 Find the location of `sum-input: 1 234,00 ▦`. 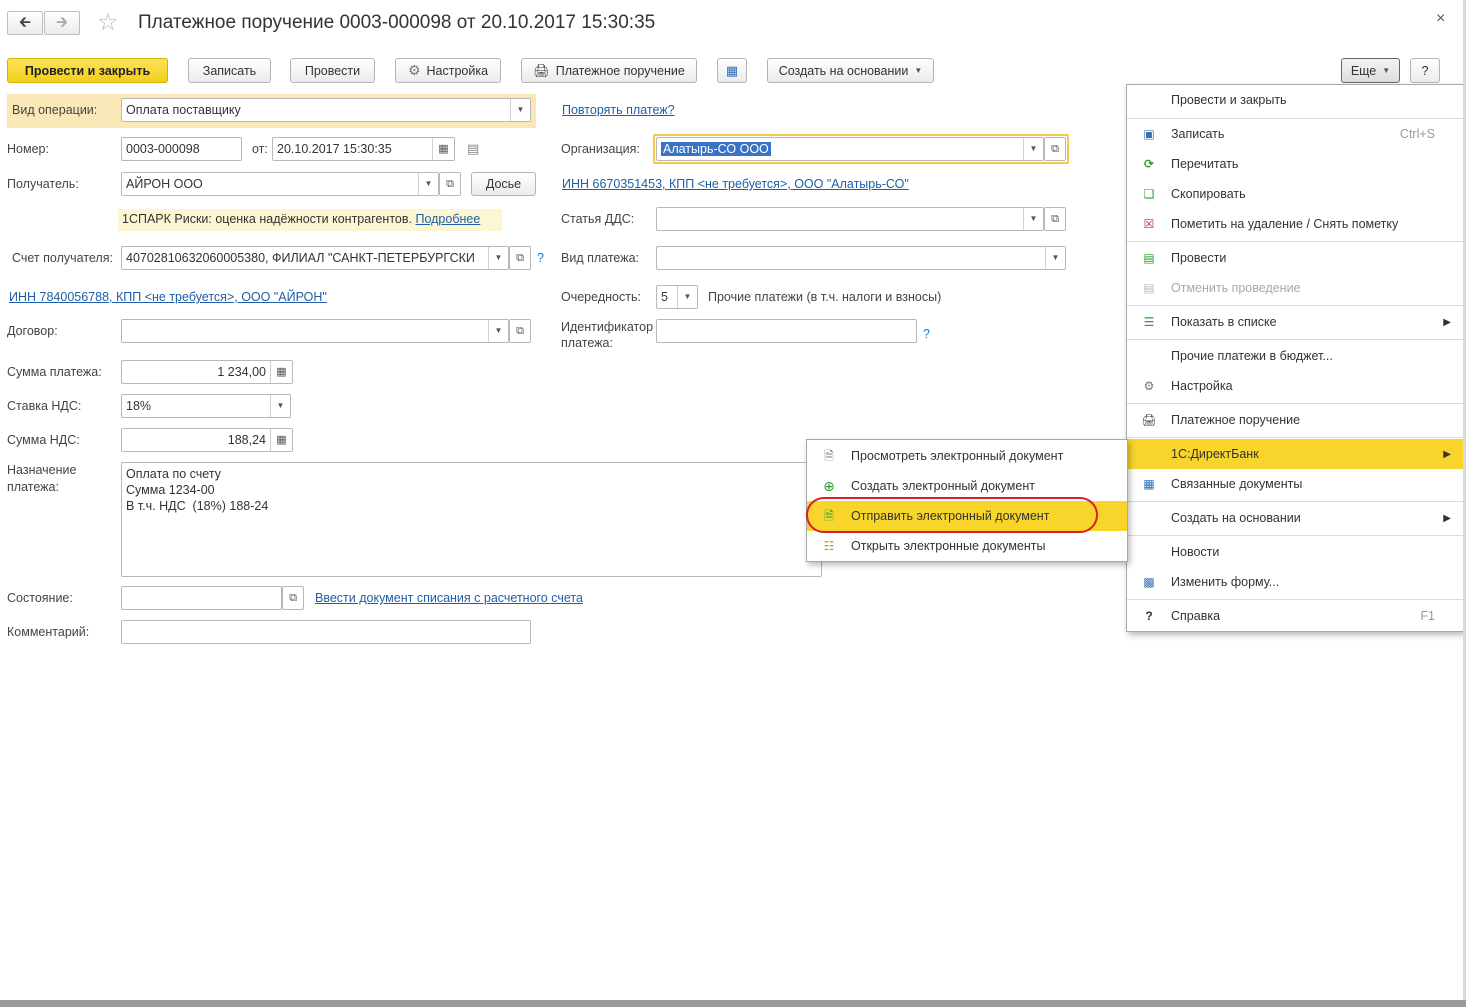

sum-input: 1 234,00 ▦ is located at coordinates (207, 372).